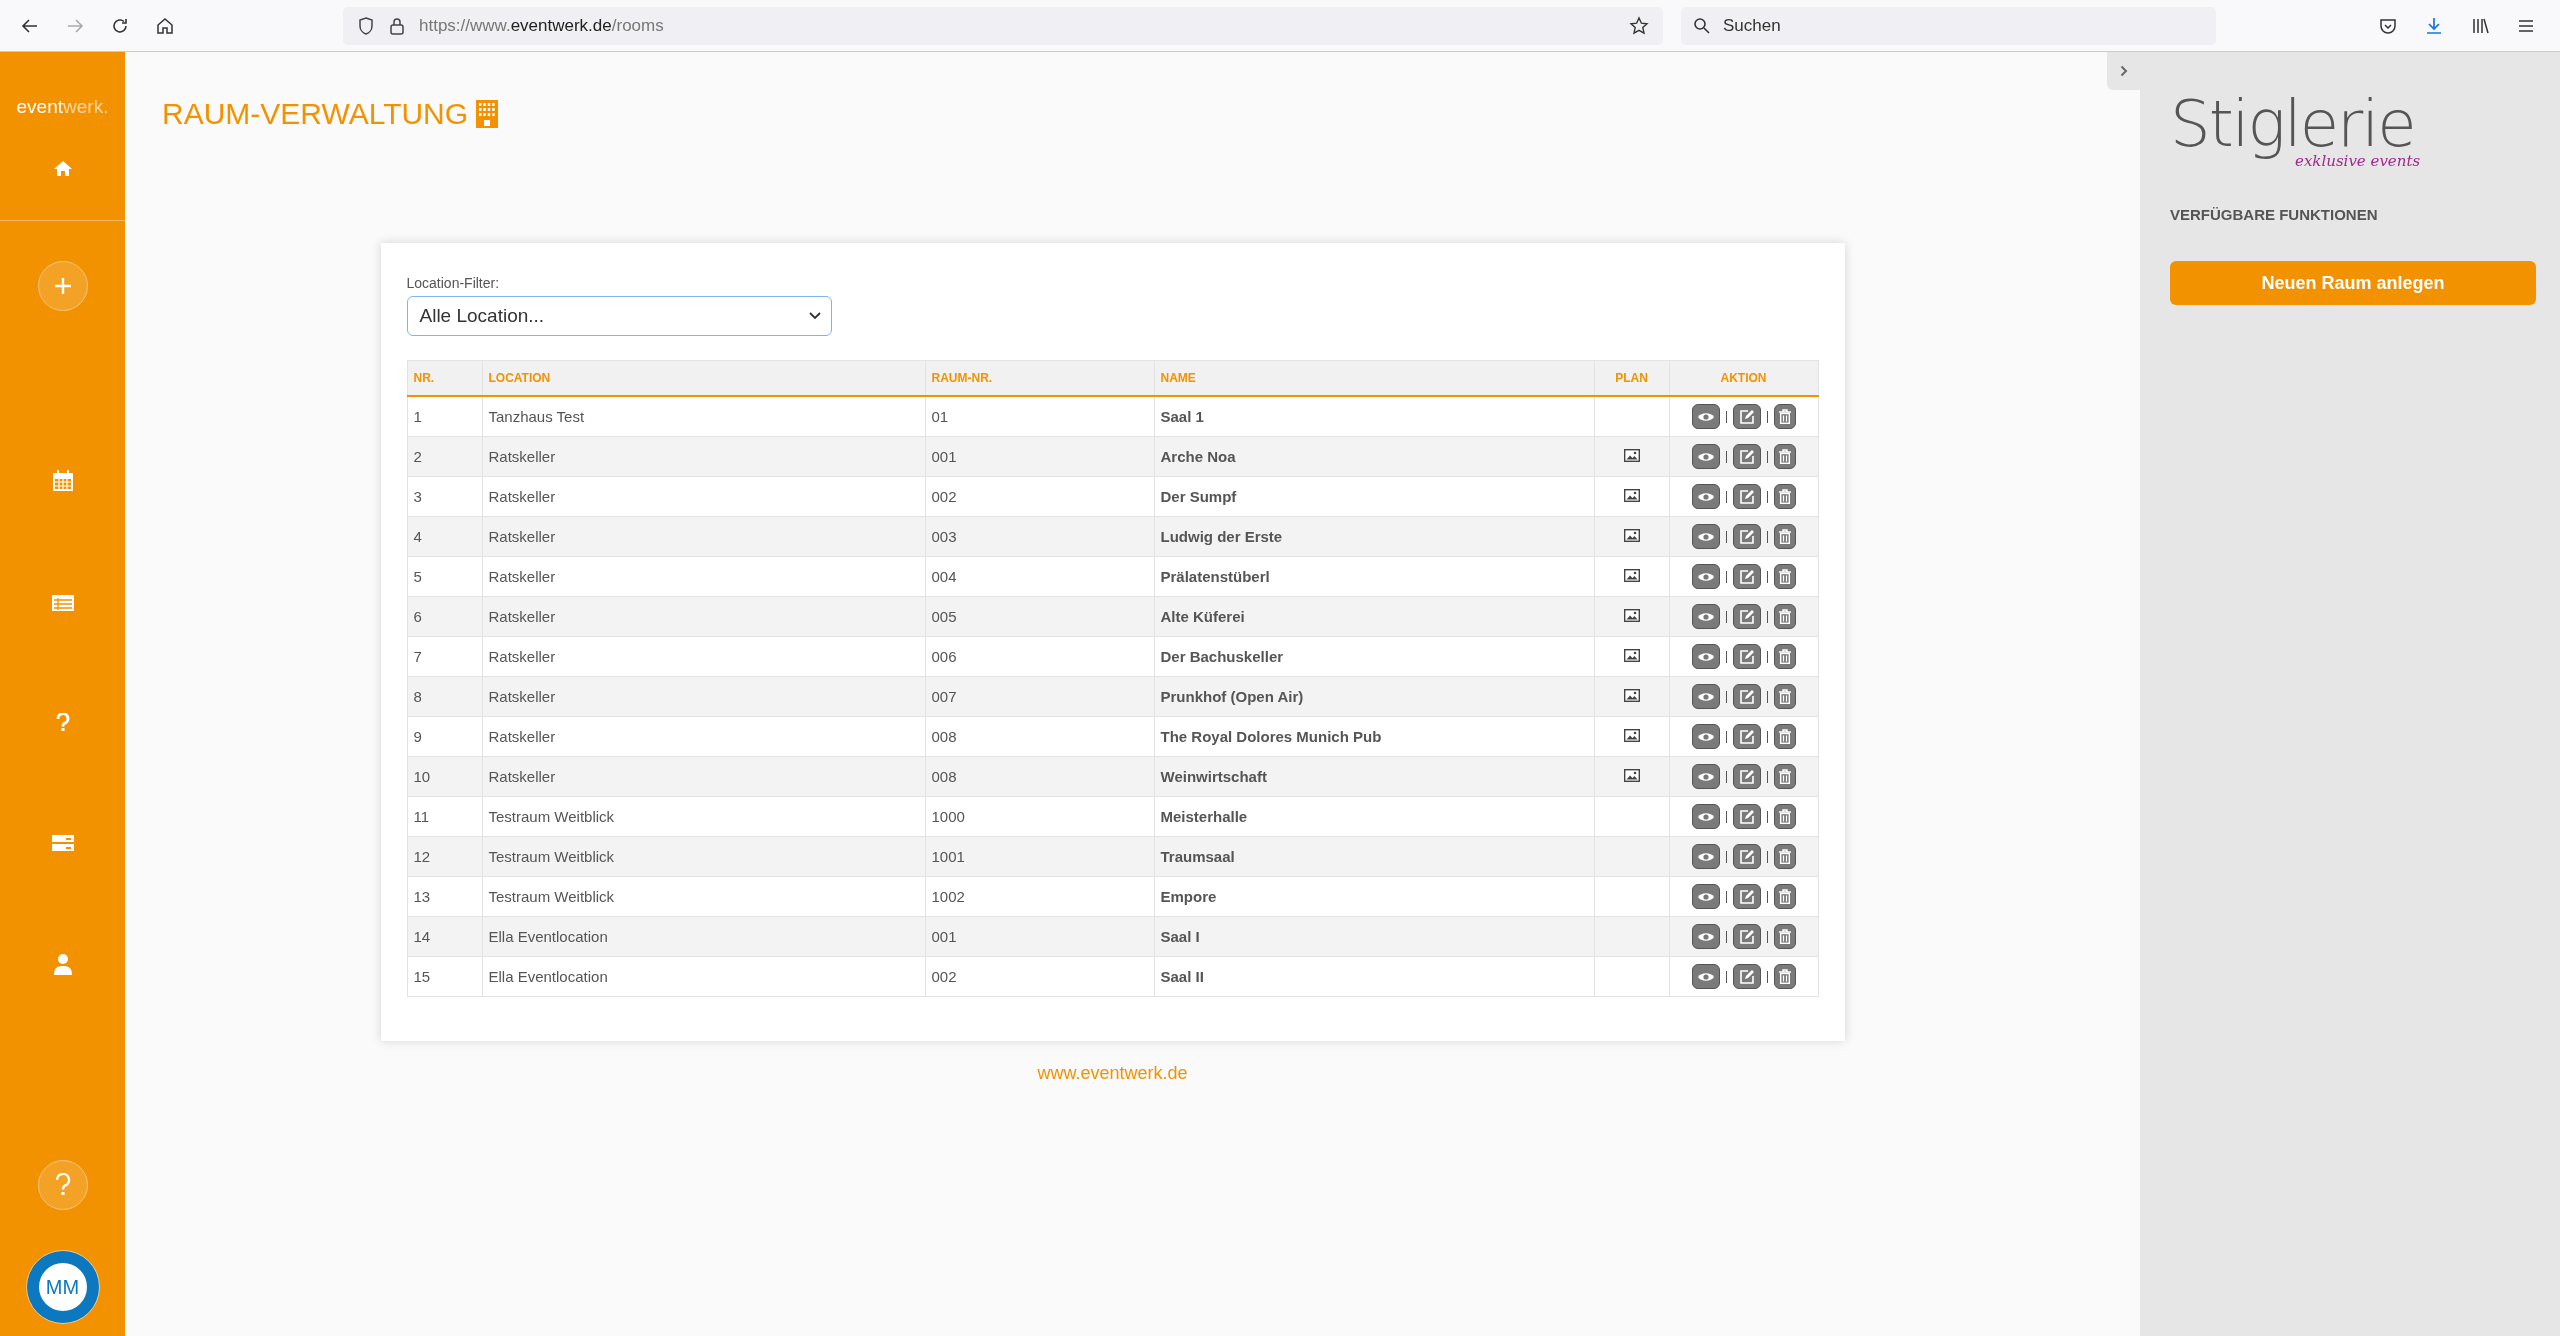  Describe the element at coordinates (1039, 856) in the screenshot. I see `table-cell: 1001` at that location.